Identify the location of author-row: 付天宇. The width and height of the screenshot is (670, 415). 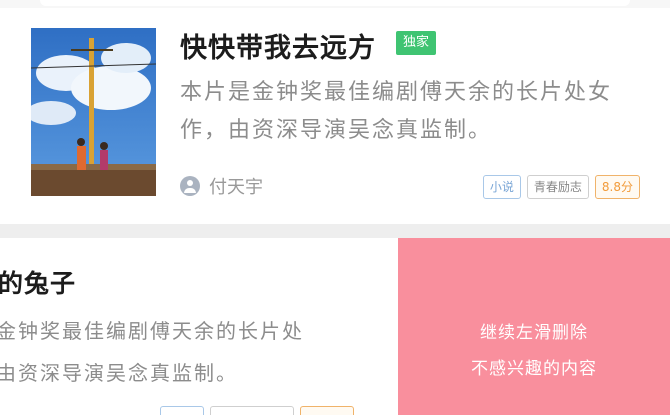
(221, 186).